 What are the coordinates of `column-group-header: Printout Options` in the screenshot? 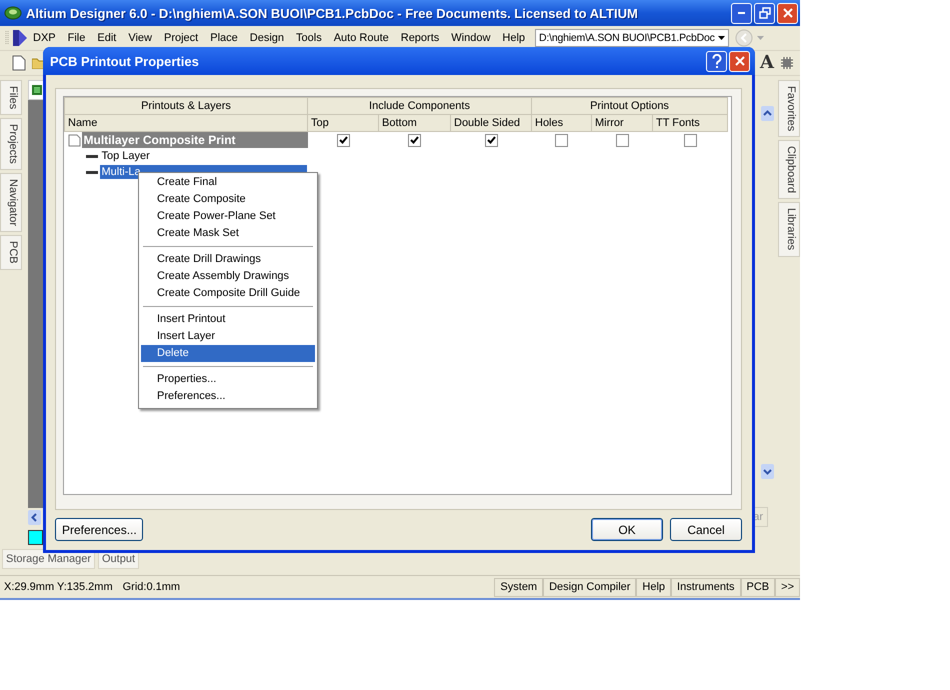 It's located at (630, 106).